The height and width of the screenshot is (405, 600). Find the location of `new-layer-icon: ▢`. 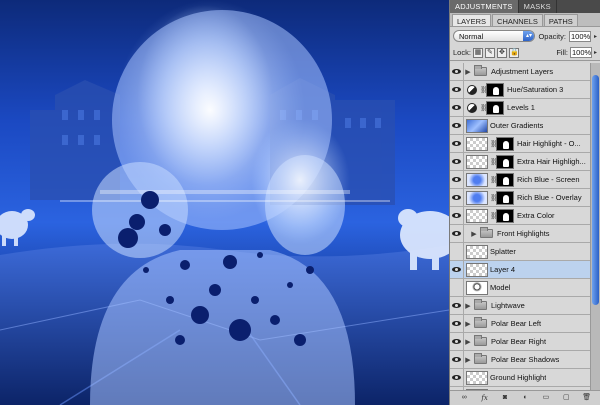

new-layer-icon: ▢ is located at coordinates (566, 398).